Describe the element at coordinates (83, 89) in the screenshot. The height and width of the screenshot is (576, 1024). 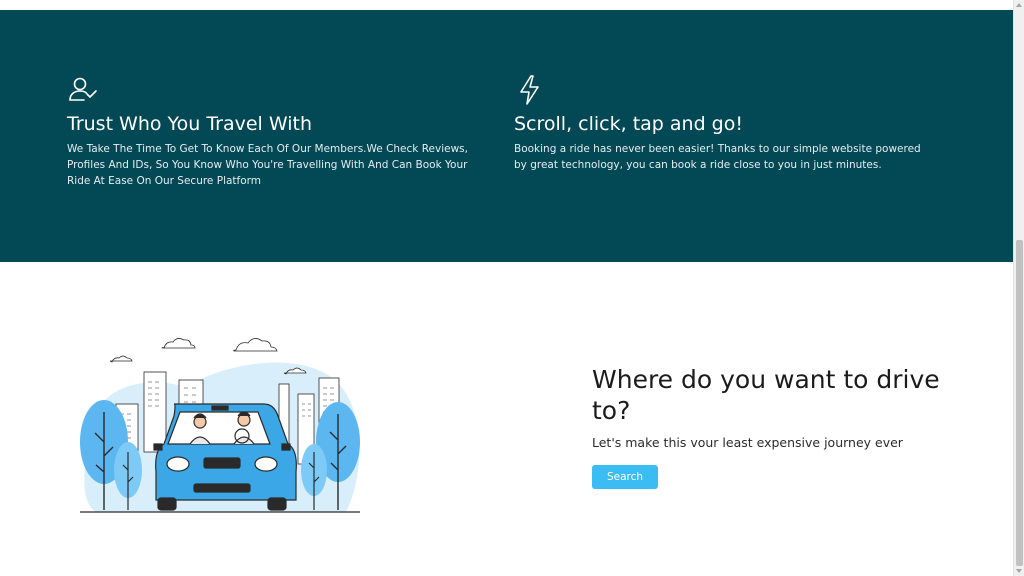
I see `user-check-icon` at that location.